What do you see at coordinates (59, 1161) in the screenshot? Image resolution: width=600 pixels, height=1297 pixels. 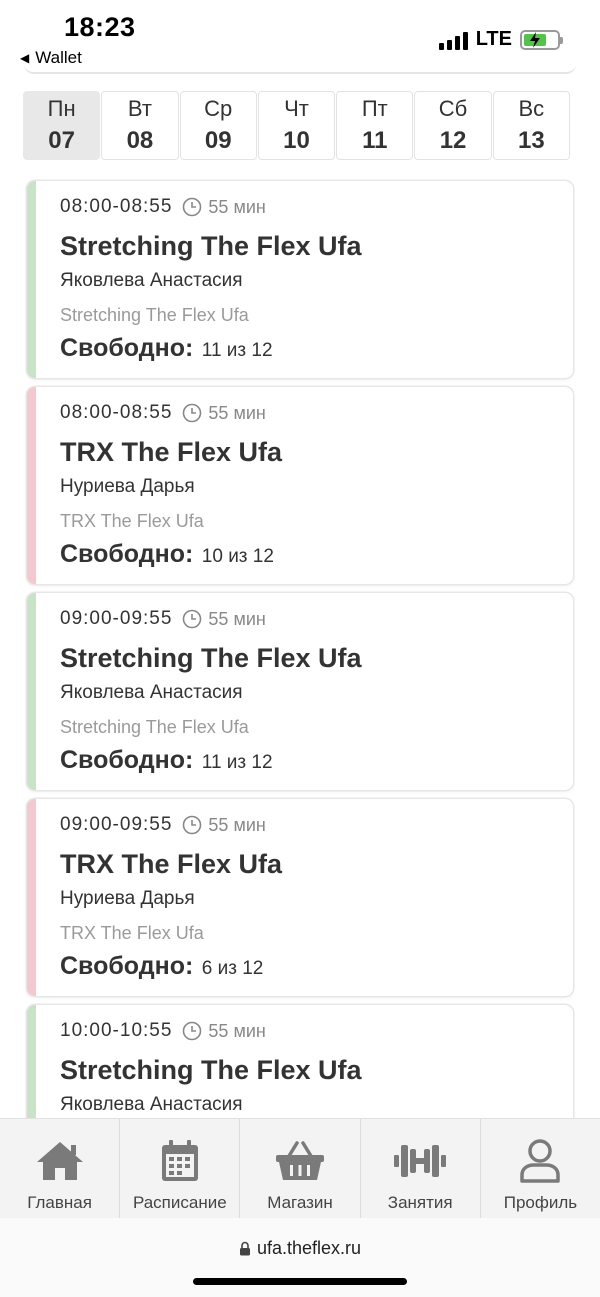 I see `home-icon` at bounding box center [59, 1161].